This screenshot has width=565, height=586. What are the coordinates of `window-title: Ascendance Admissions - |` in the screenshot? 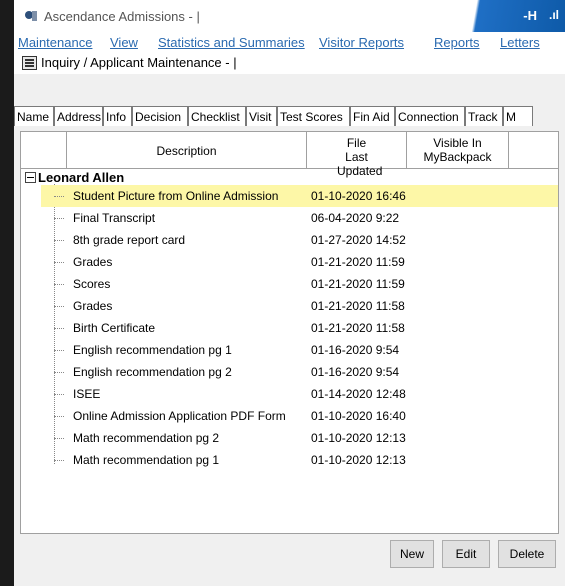 It's located at (122, 16).